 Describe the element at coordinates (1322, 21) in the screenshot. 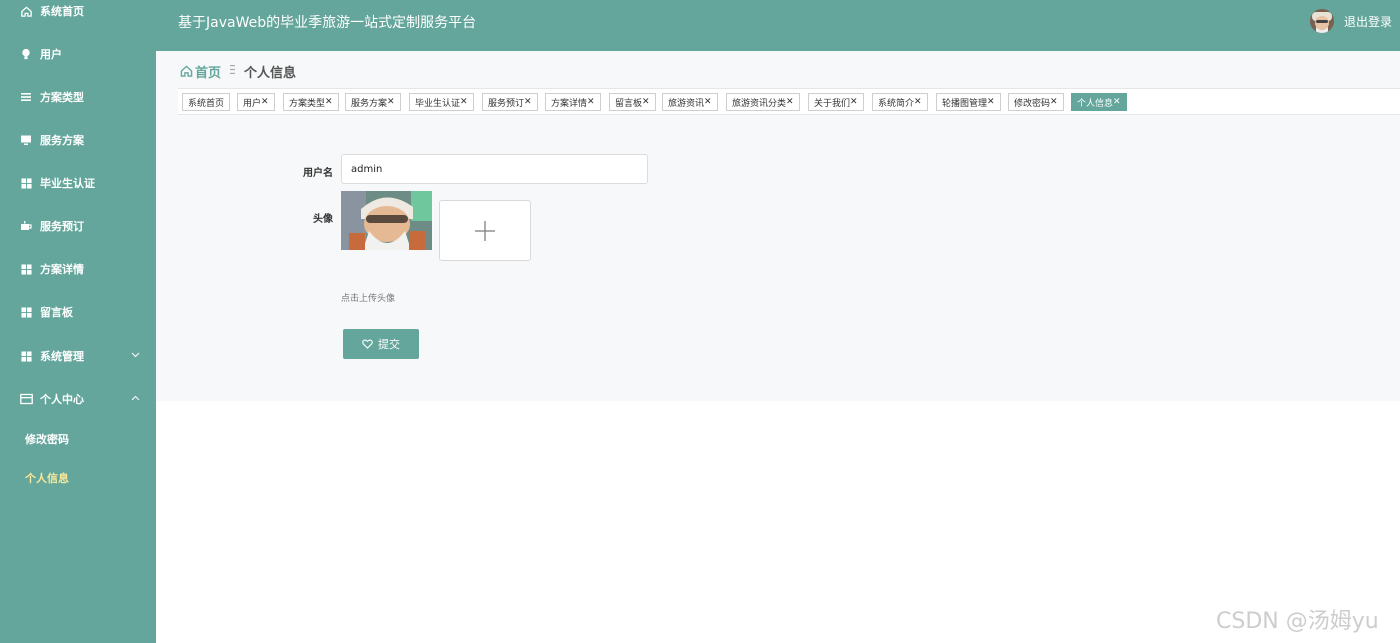

I see `user-avatar` at that location.